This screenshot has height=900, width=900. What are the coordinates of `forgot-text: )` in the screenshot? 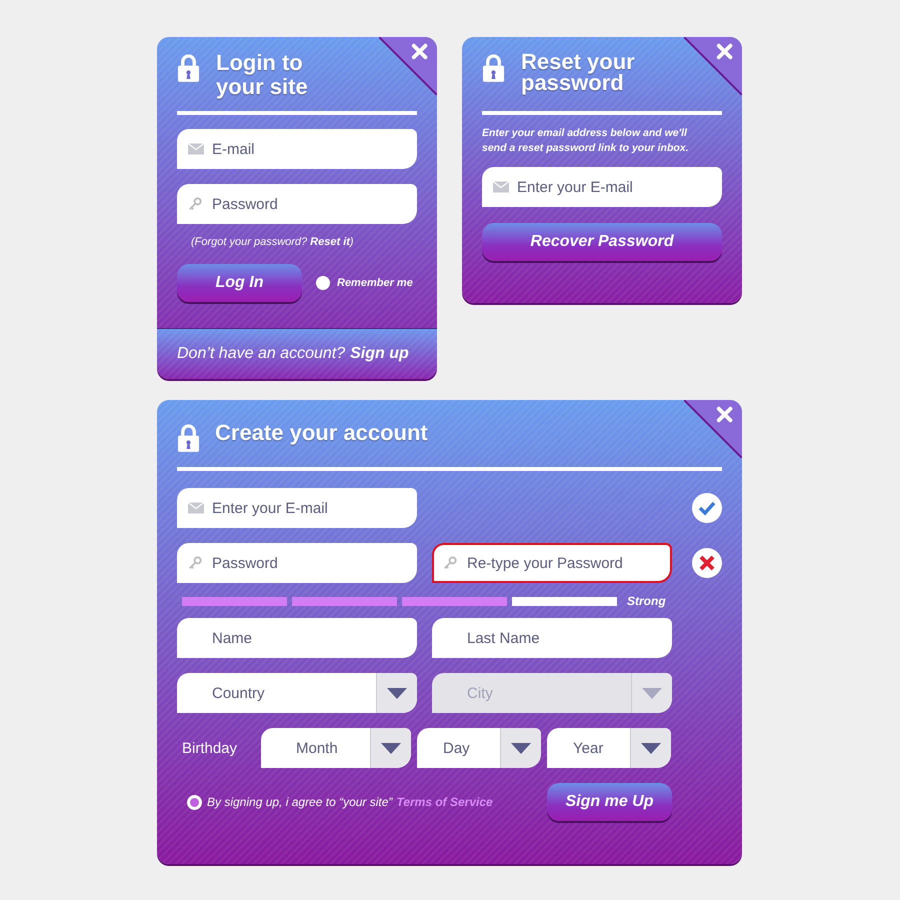 It's located at (352, 242).